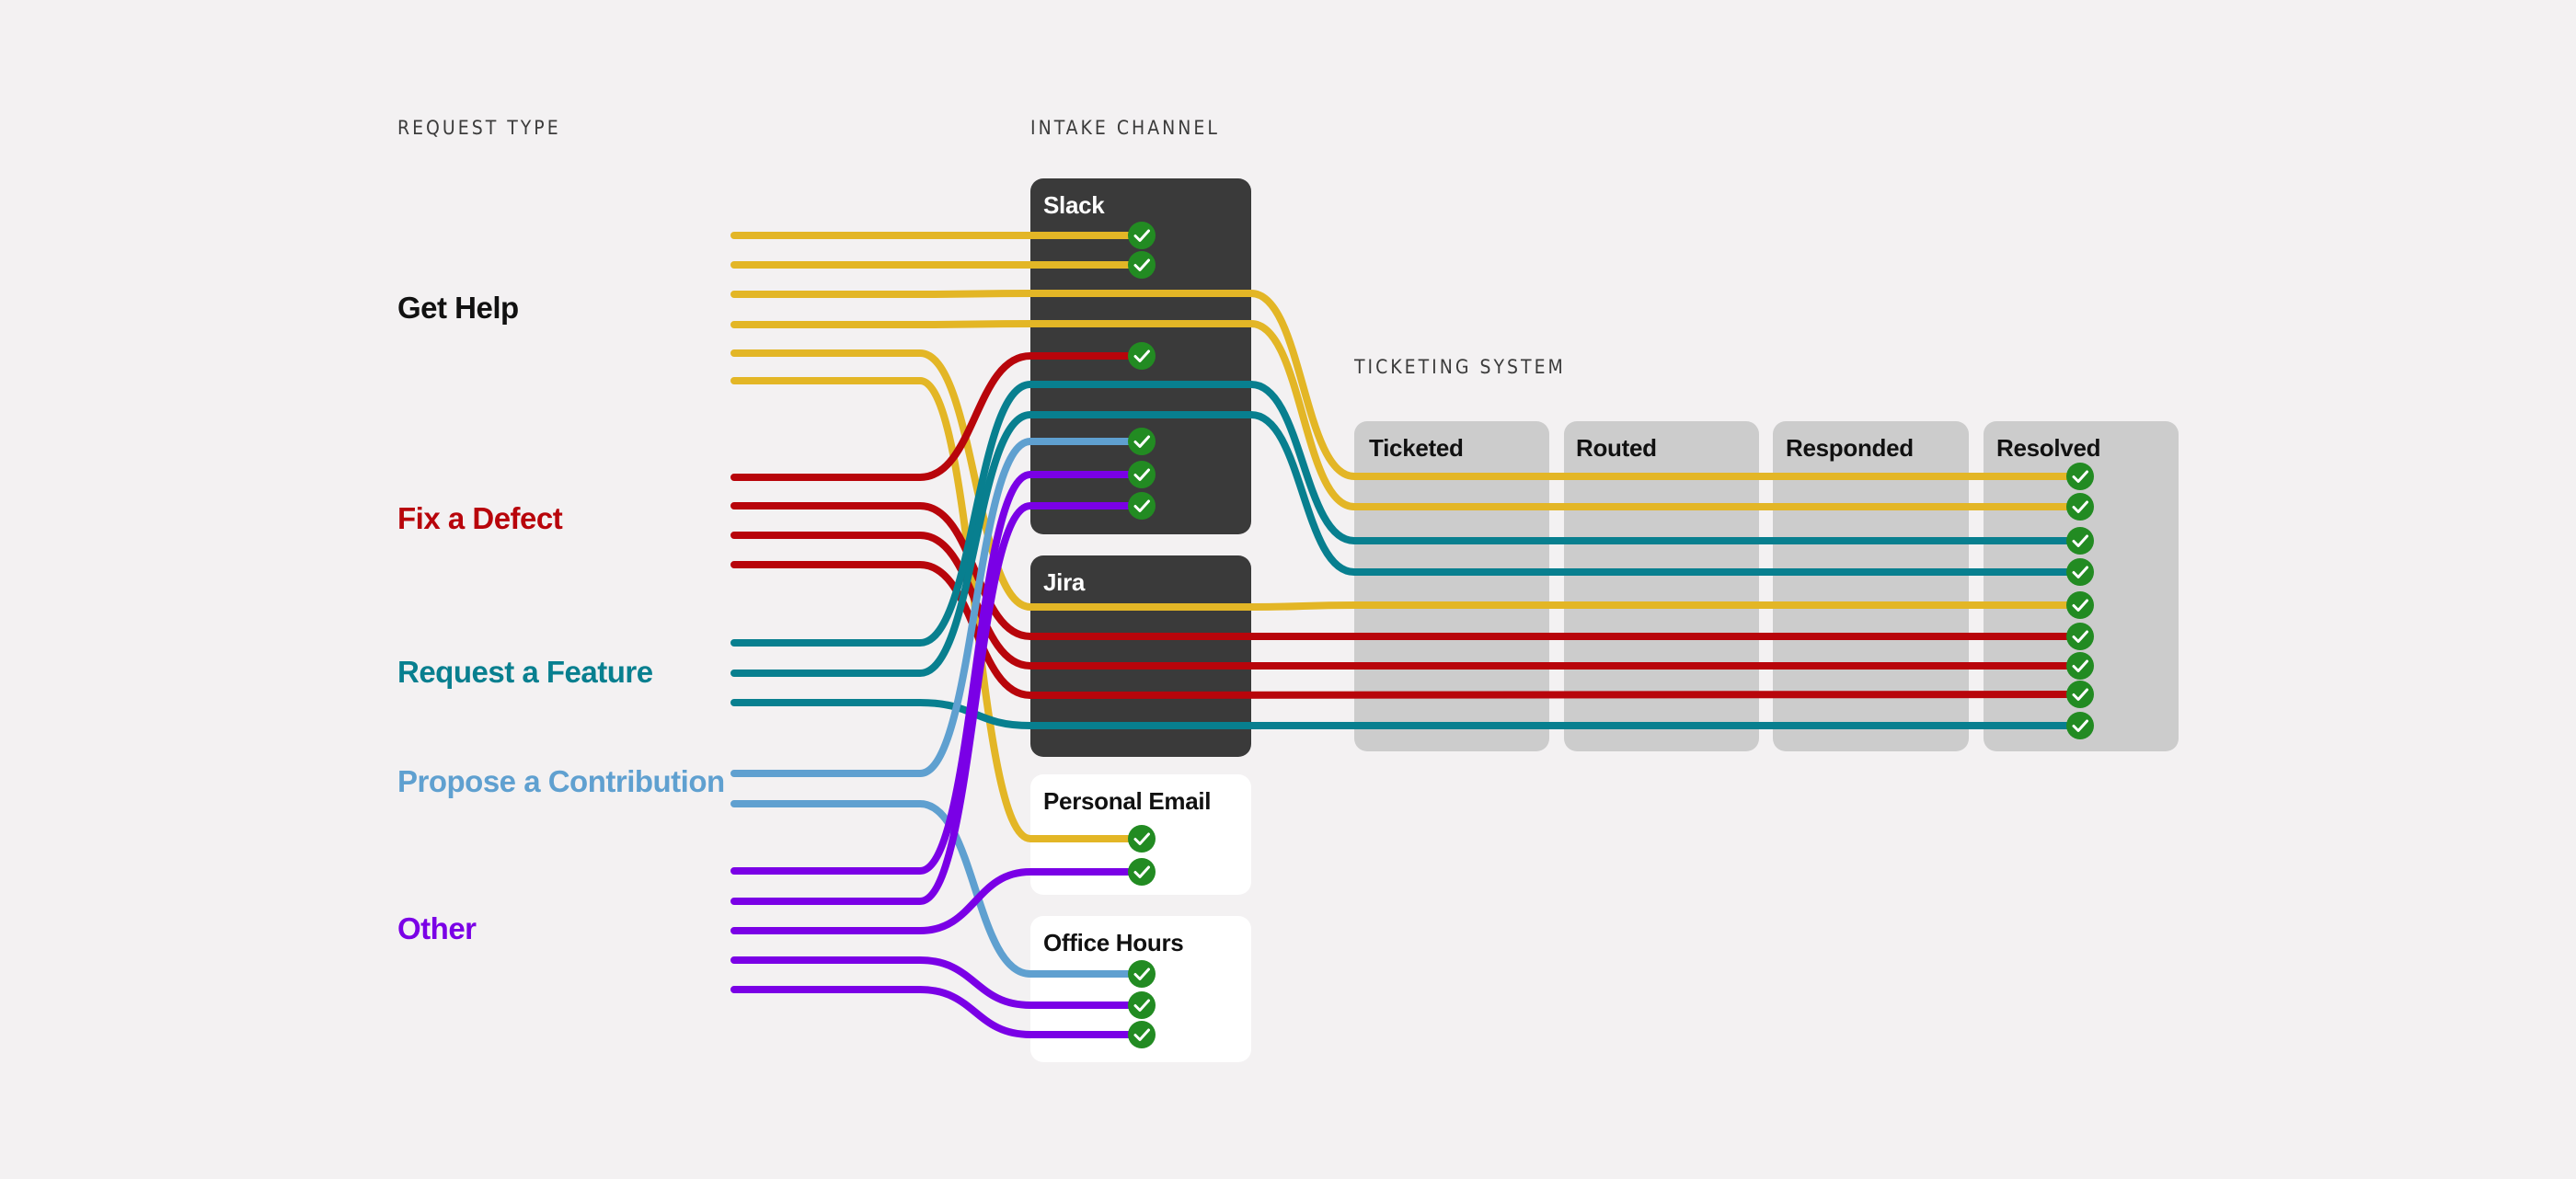  I want to click on flow-line-request_feature, so click(1407, 714).